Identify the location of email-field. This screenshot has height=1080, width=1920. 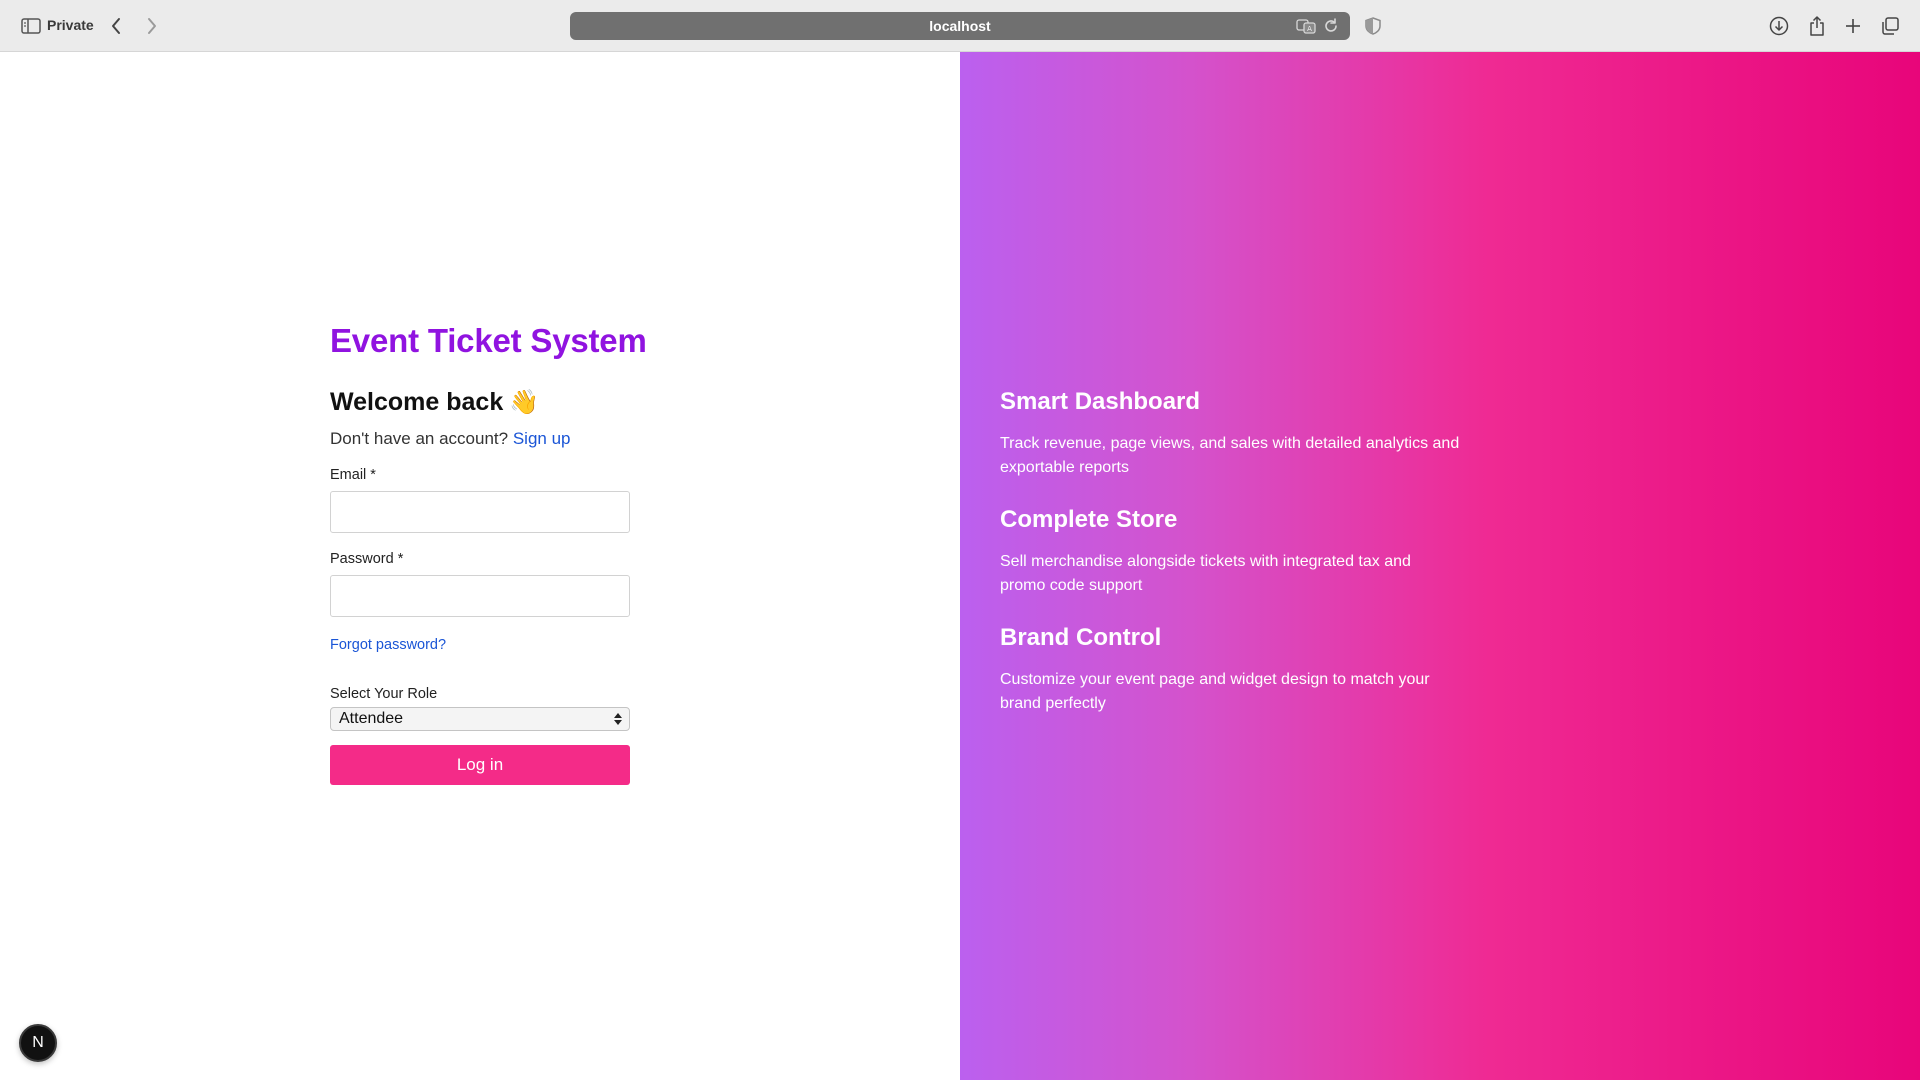
(480, 512).